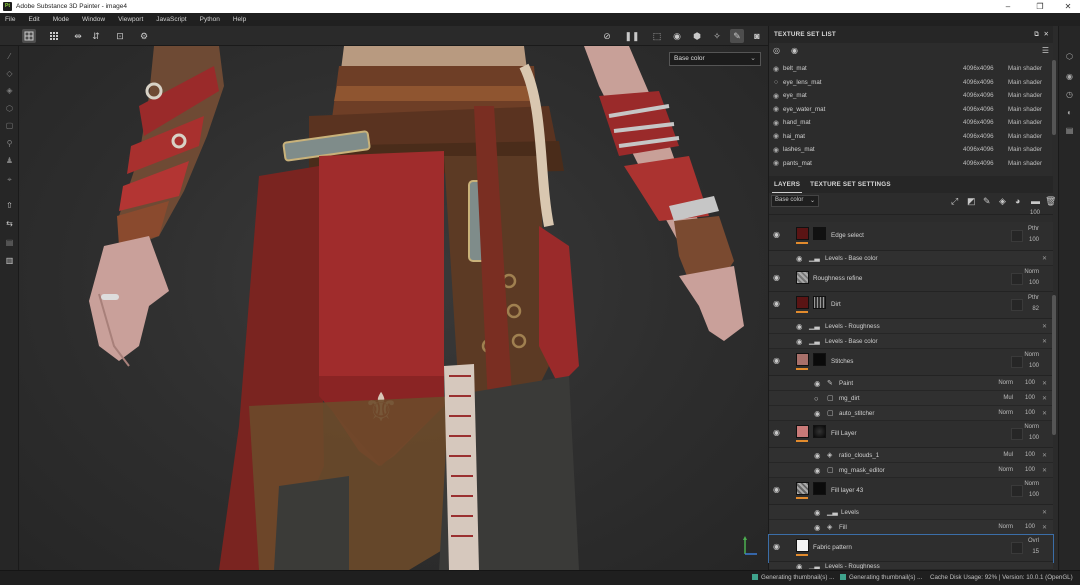 This screenshot has width=1080, height=585. What do you see at coordinates (911, 236) in the screenshot?
I see `layer-edge-select: ◉ Edge select Pthr 100` at bounding box center [911, 236].